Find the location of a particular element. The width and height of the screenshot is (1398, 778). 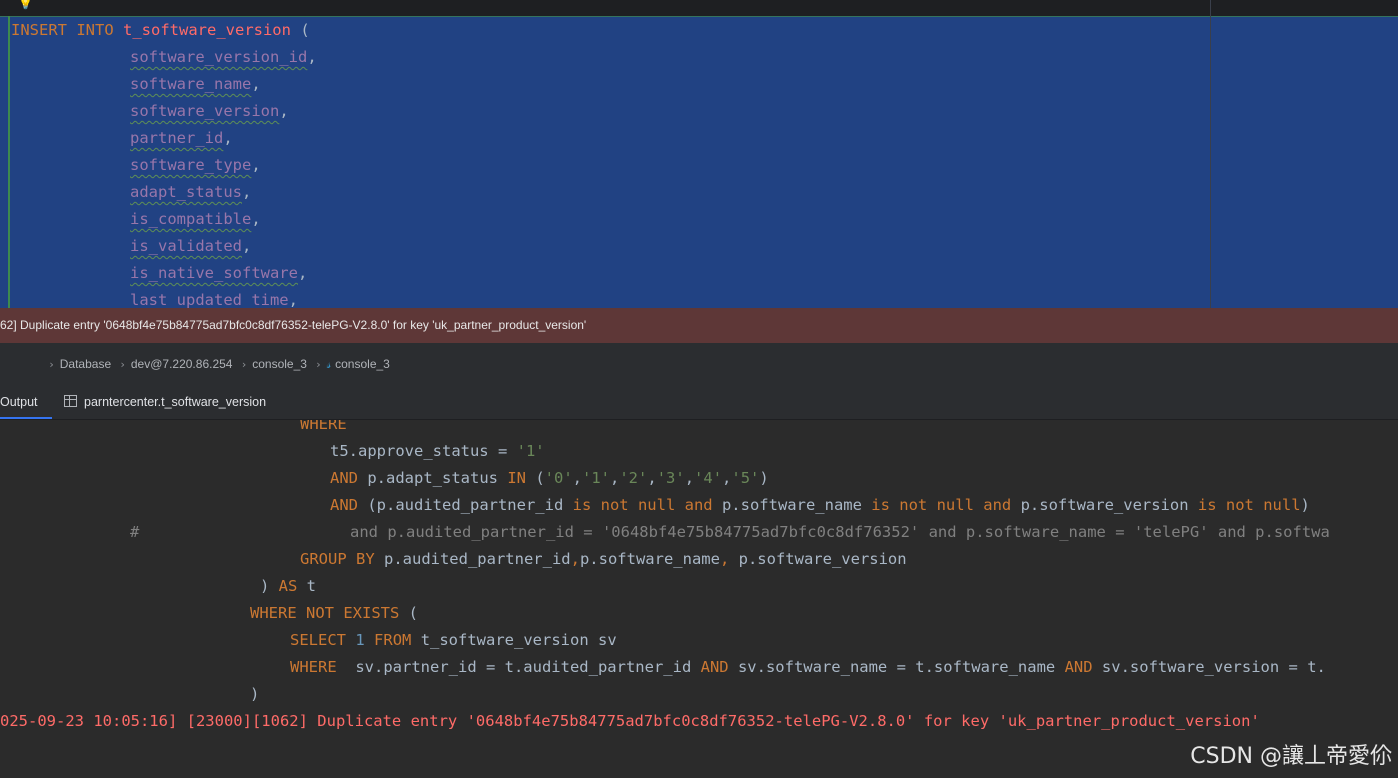

string-literal: '4' is located at coordinates (708, 478).